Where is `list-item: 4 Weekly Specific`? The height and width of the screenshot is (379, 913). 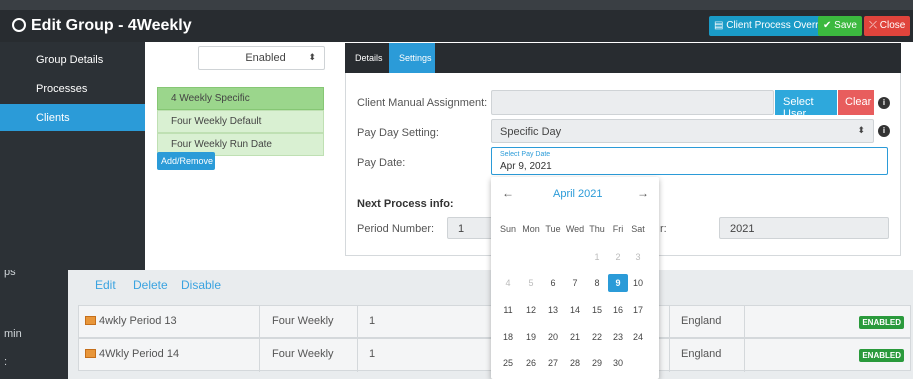
list-item: 4 Weekly Specific is located at coordinates (240, 98).